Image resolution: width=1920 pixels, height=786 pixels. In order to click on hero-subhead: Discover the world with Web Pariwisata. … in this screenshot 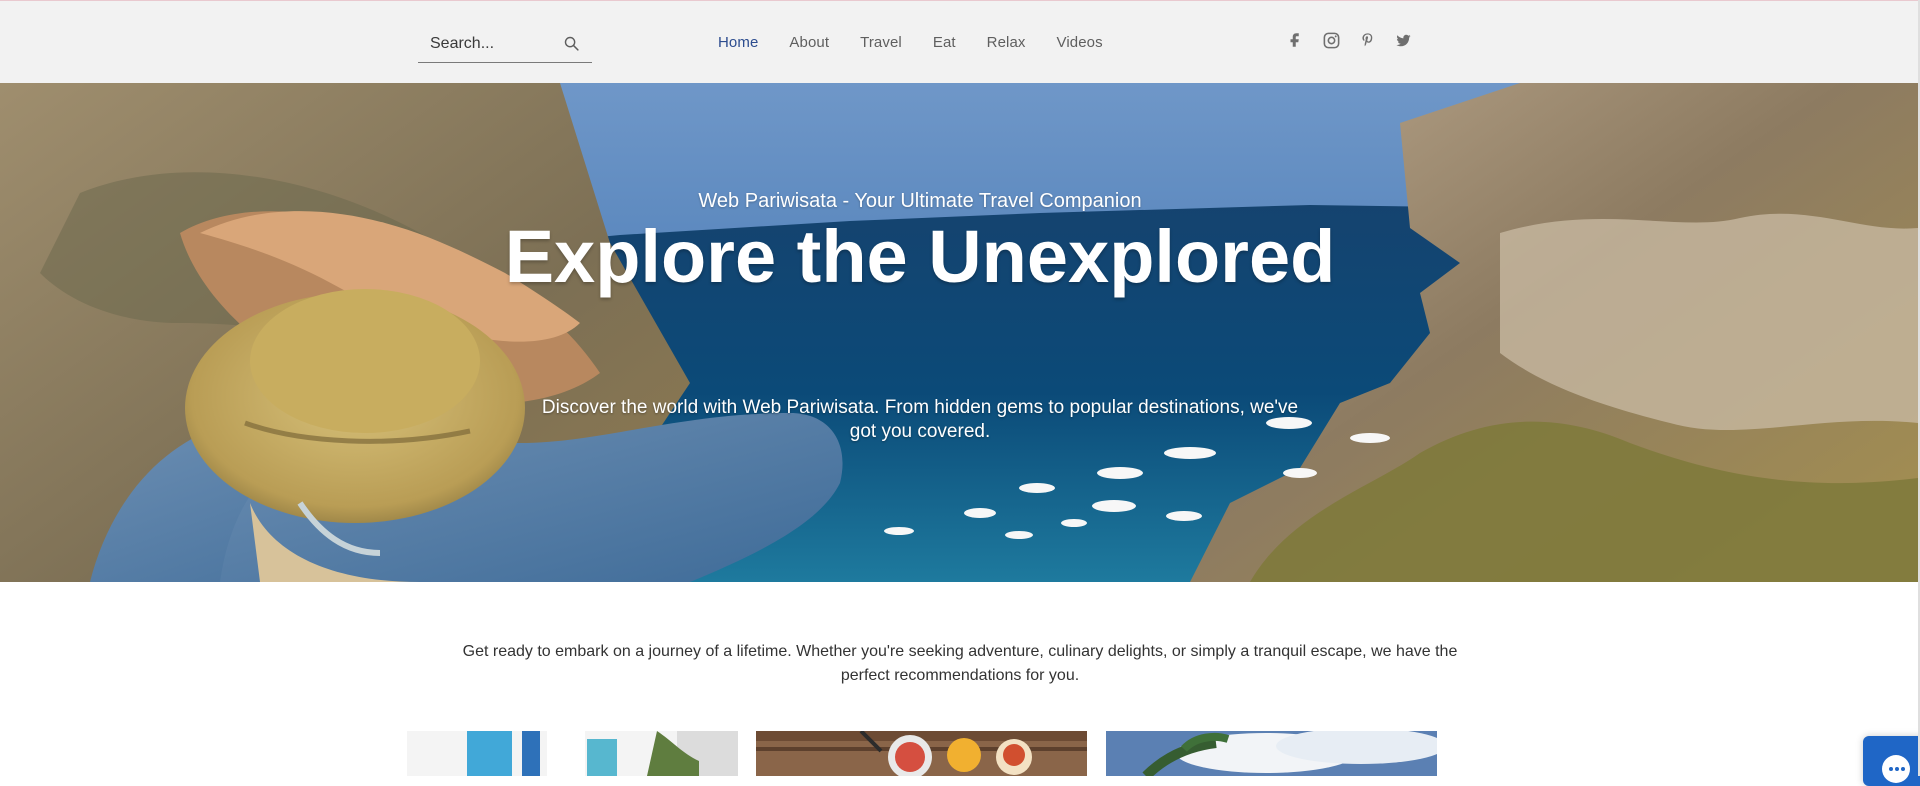, I will do `click(920, 419)`.